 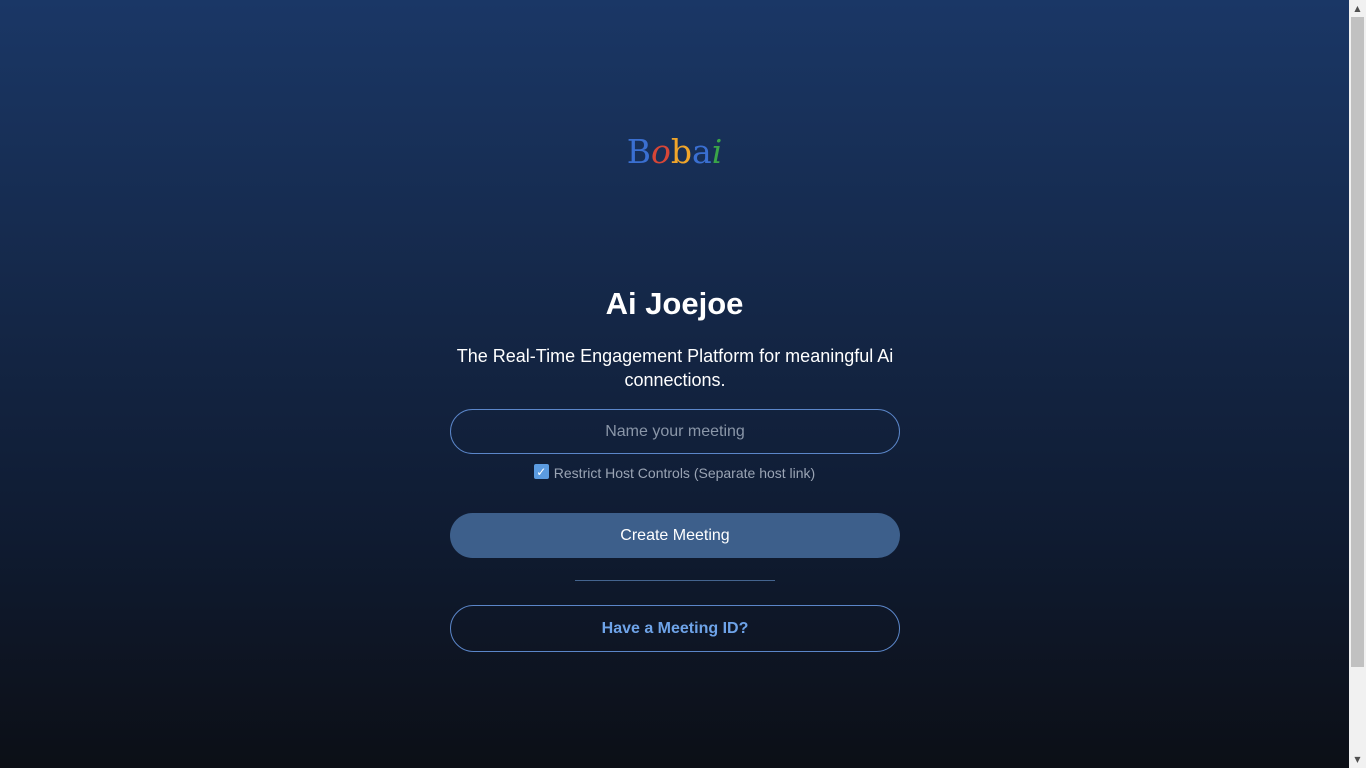 I want to click on logo-letter-i: i, so click(x=717, y=151).